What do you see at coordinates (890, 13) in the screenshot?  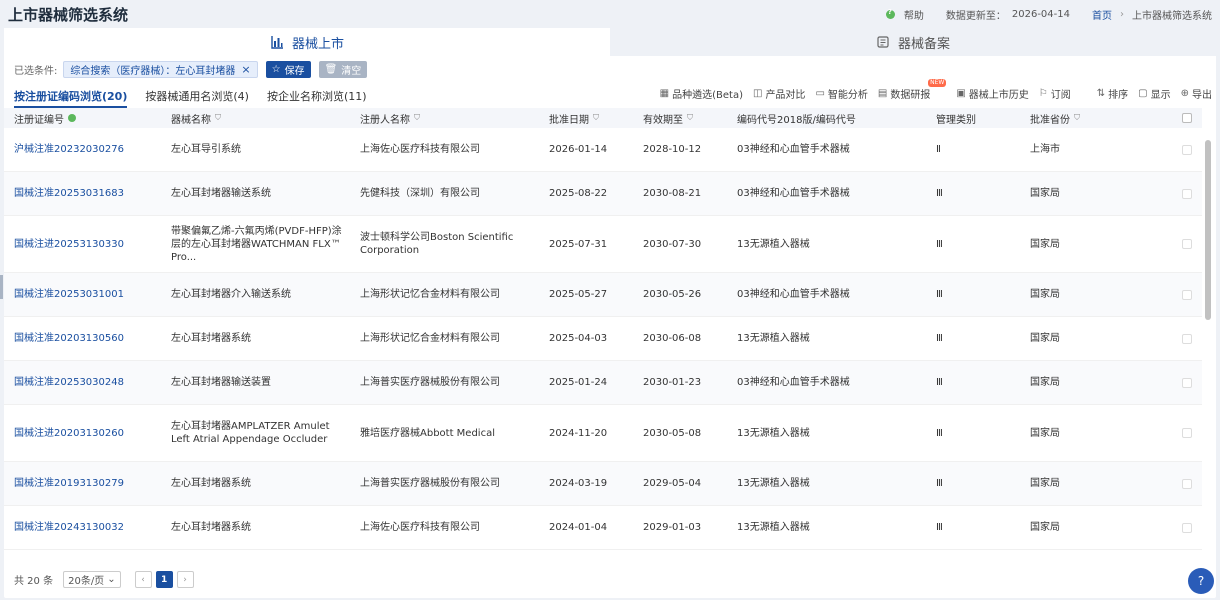 I see `help-icon` at bounding box center [890, 13].